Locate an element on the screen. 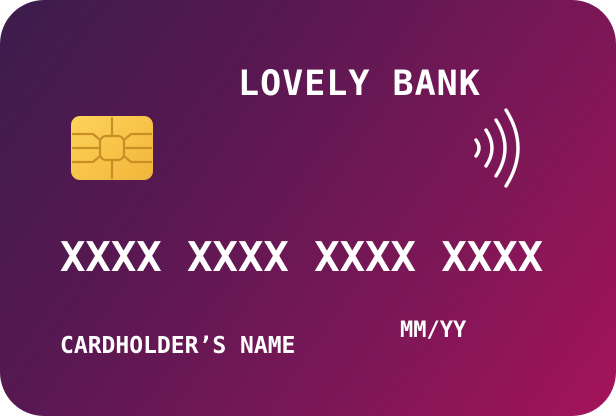 Image resolution: width=616 pixels, height=416 pixels. contactless-icon is located at coordinates (497, 148).